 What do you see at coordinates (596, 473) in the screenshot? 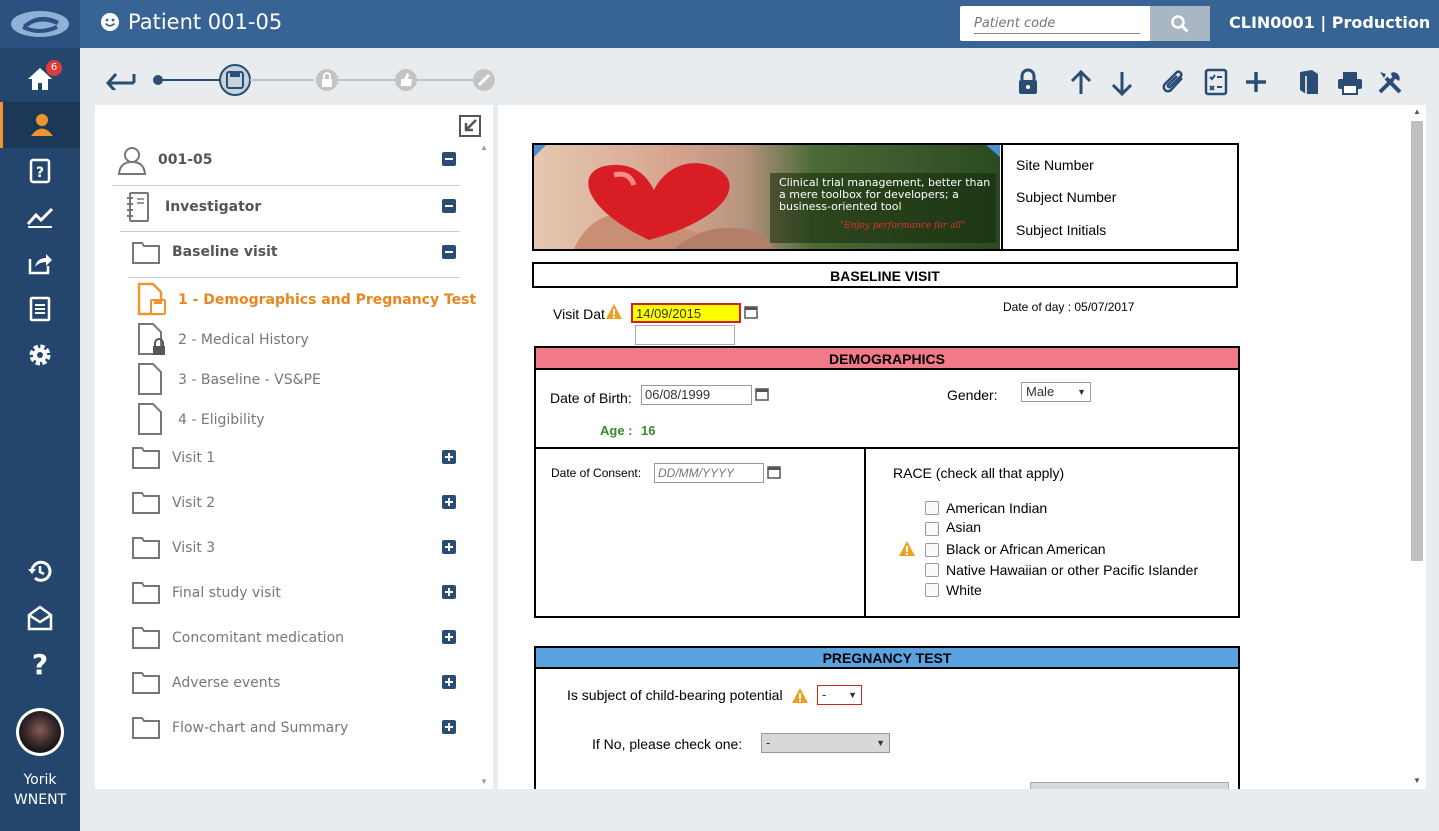
I see `consent-label: Date of Consent:` at bounding box center [596, 473].